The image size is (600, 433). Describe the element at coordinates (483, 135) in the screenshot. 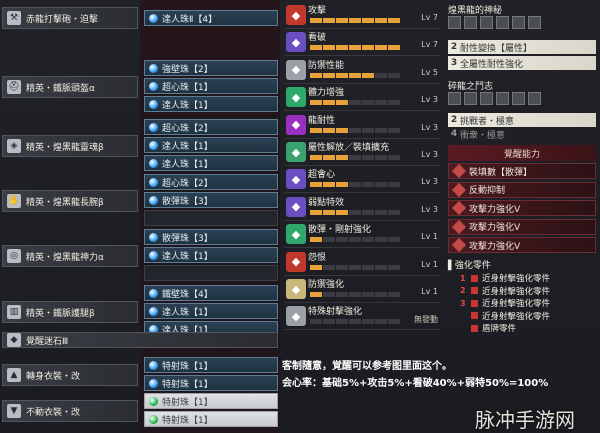

I see `set-bonus-label: 衝衆・極意` at that location.